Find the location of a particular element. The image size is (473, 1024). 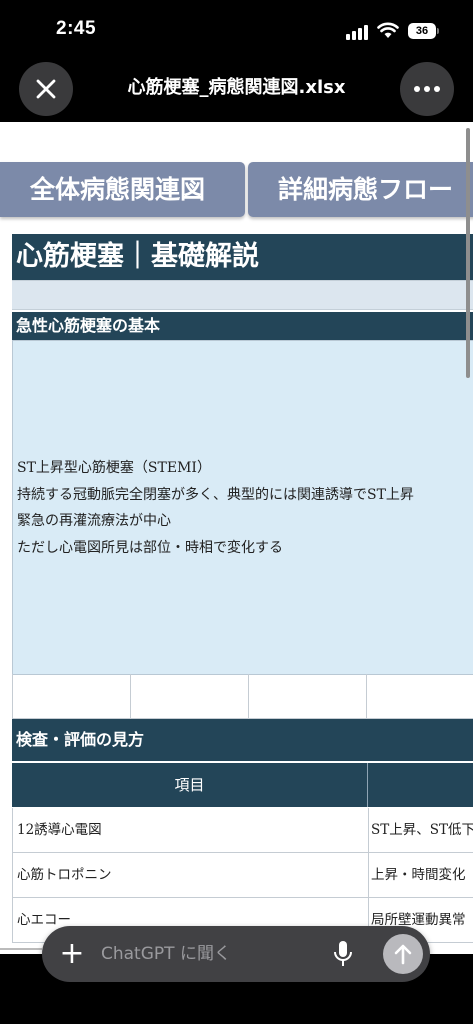

more-icon is located at coordinates (427, 89).